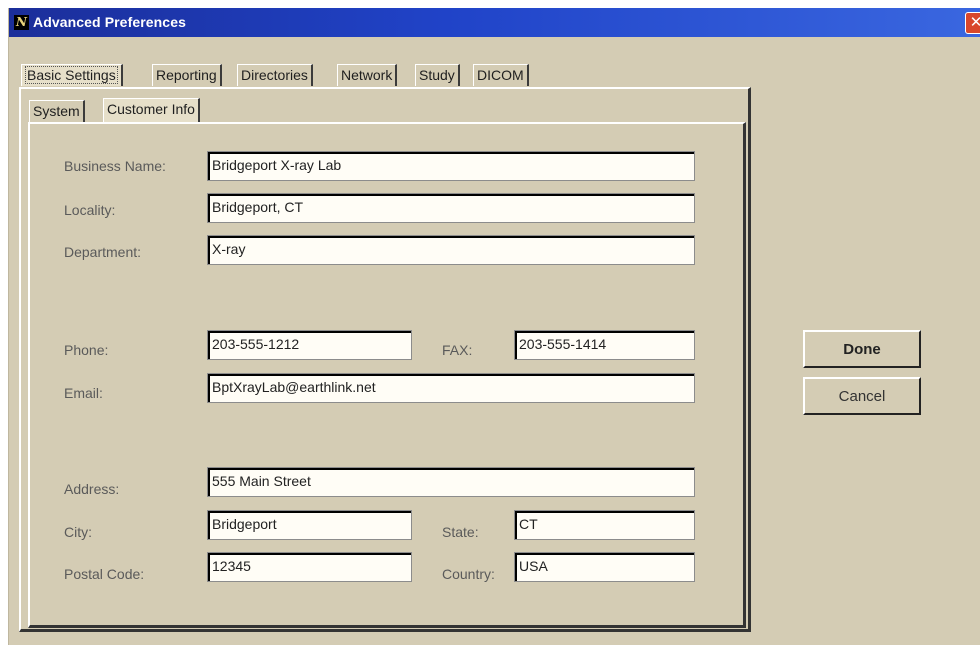 The width and height of the screenshot is (980, 645). I want to click on postal-code-field: 12345, so click(309, 567).